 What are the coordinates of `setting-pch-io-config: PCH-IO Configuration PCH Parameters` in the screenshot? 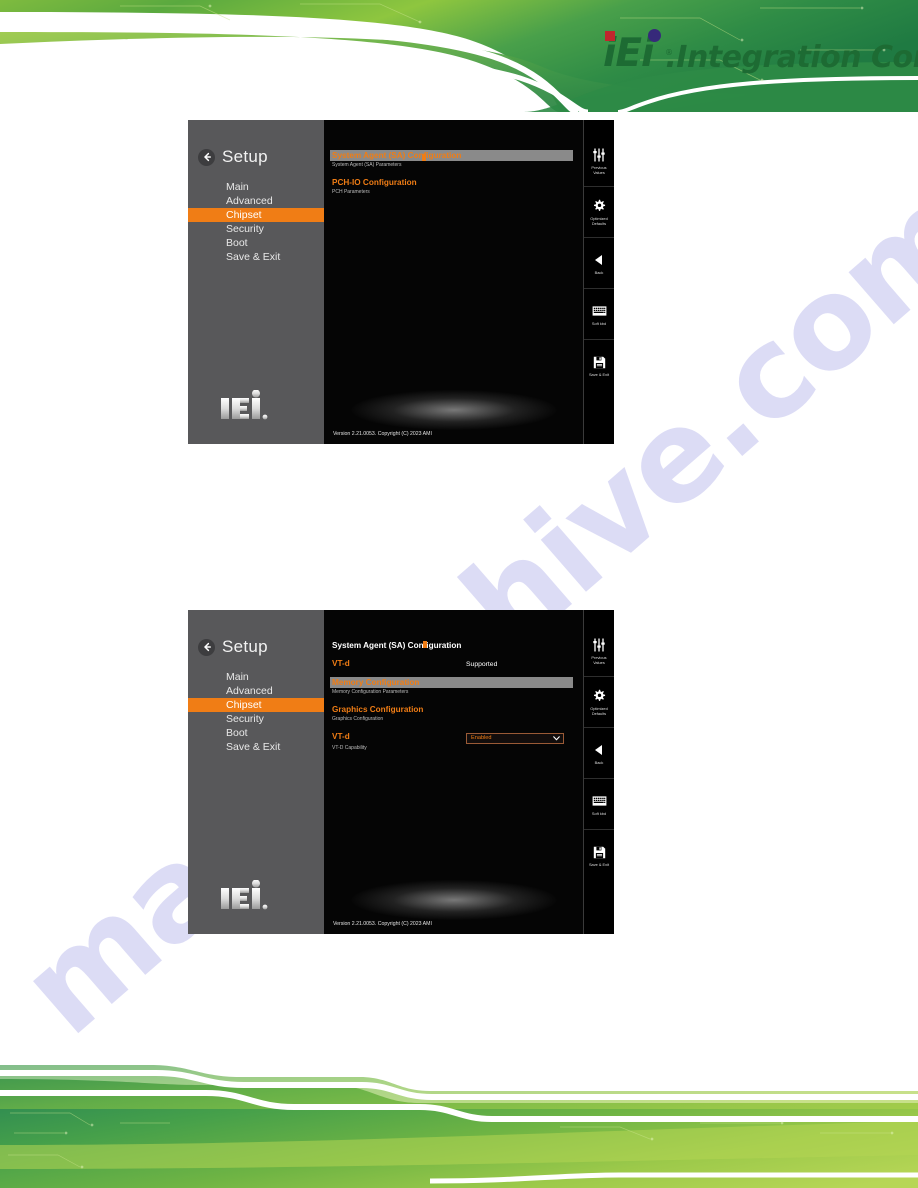 It's located at (452, 187).